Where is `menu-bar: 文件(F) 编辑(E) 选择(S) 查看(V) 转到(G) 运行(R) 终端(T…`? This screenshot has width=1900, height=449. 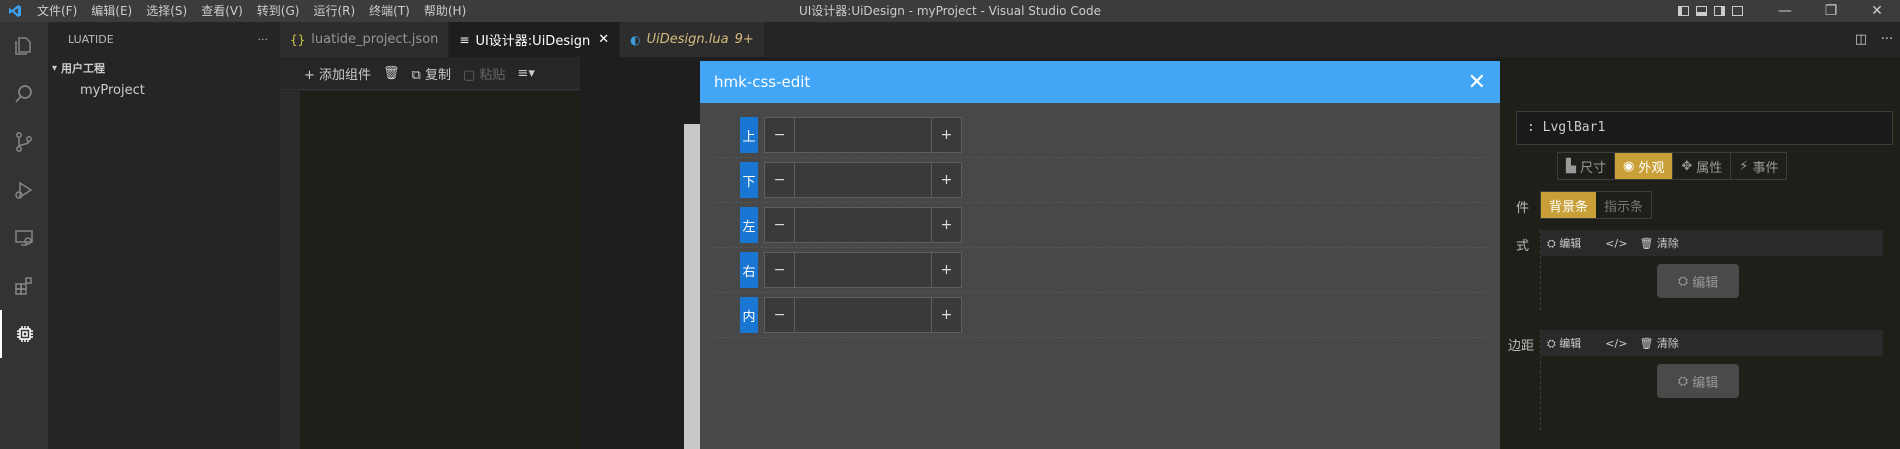
menu-bar: 文件(F) 编辑(E) 选择(S) 查看(V) 转到(G) 运行(R) 终端(T… is located at coordinates (251, 11).